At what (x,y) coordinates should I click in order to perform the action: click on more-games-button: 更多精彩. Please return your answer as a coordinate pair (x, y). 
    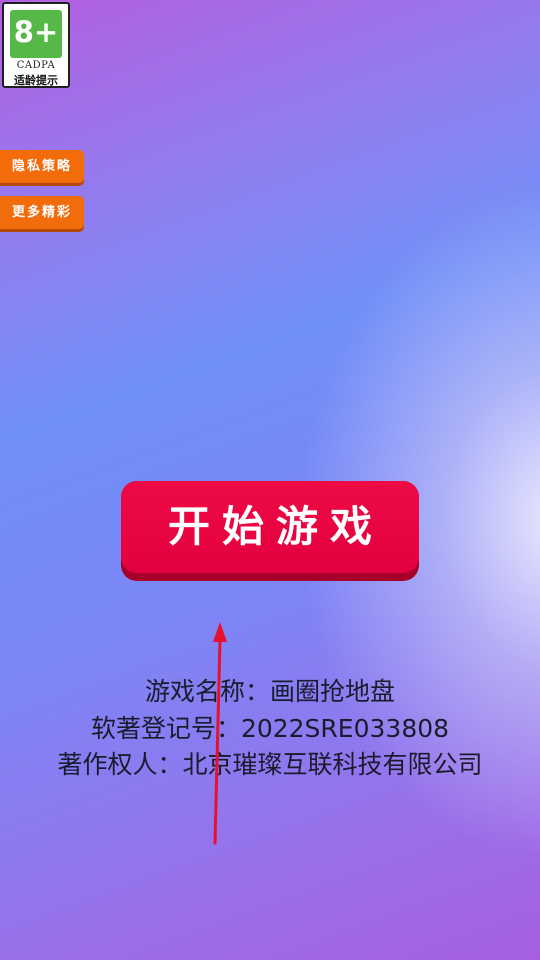
    Looking at the image, I should click on (42, 212).